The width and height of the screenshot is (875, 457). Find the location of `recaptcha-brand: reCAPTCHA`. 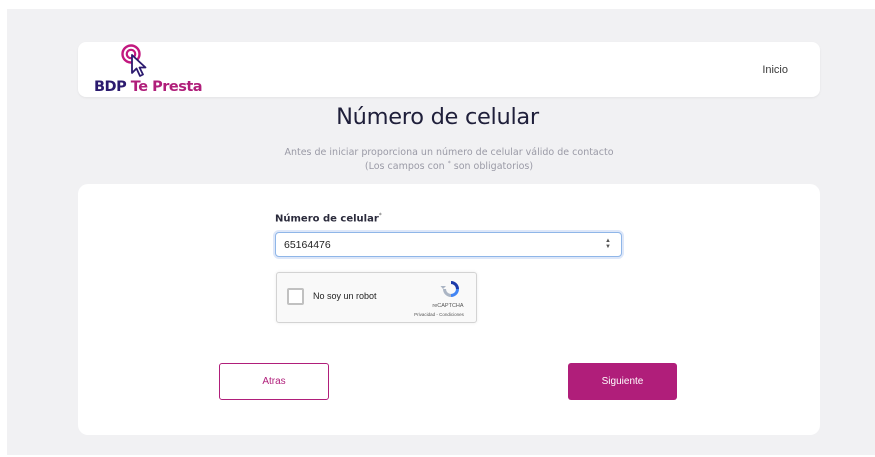

recaptcha-brand: reCAPTCHA is located at coordinates (448, 306).